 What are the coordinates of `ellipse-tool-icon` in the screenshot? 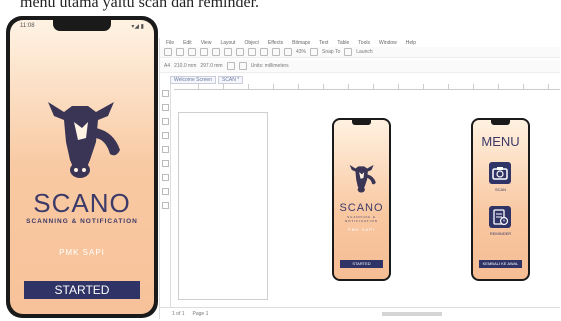 It's located at (165, 177).